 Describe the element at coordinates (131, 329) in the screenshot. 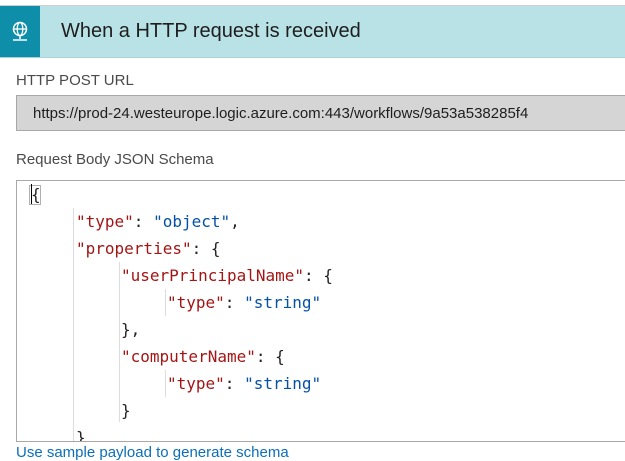

I see `code-line: },` at that location.